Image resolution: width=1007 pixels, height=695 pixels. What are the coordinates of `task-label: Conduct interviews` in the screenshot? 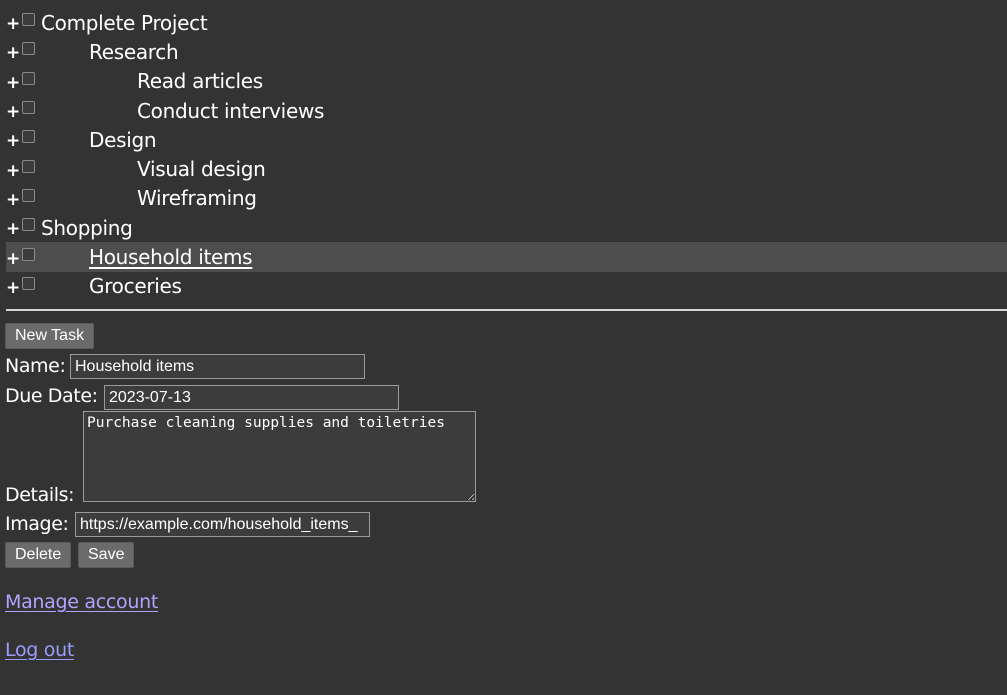 It's located at (182, 111).